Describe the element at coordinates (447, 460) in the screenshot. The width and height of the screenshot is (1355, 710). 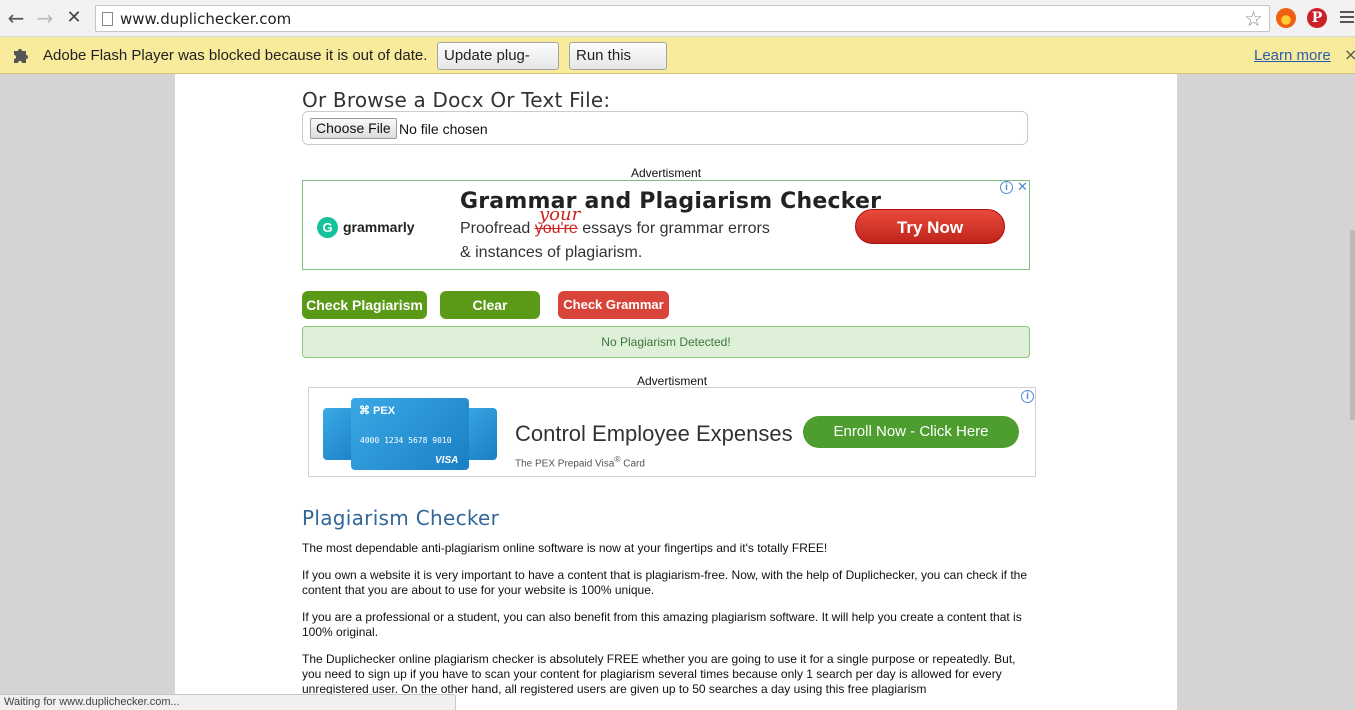
I see `visa-logo: VISA` at that location.